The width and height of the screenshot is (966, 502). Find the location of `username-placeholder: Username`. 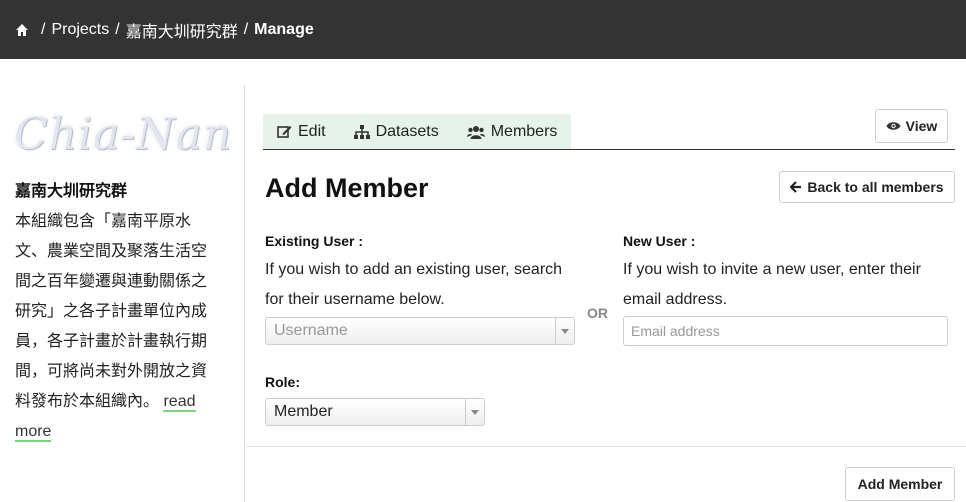

username-placeholder: Username is located at coordinates (311, 330).